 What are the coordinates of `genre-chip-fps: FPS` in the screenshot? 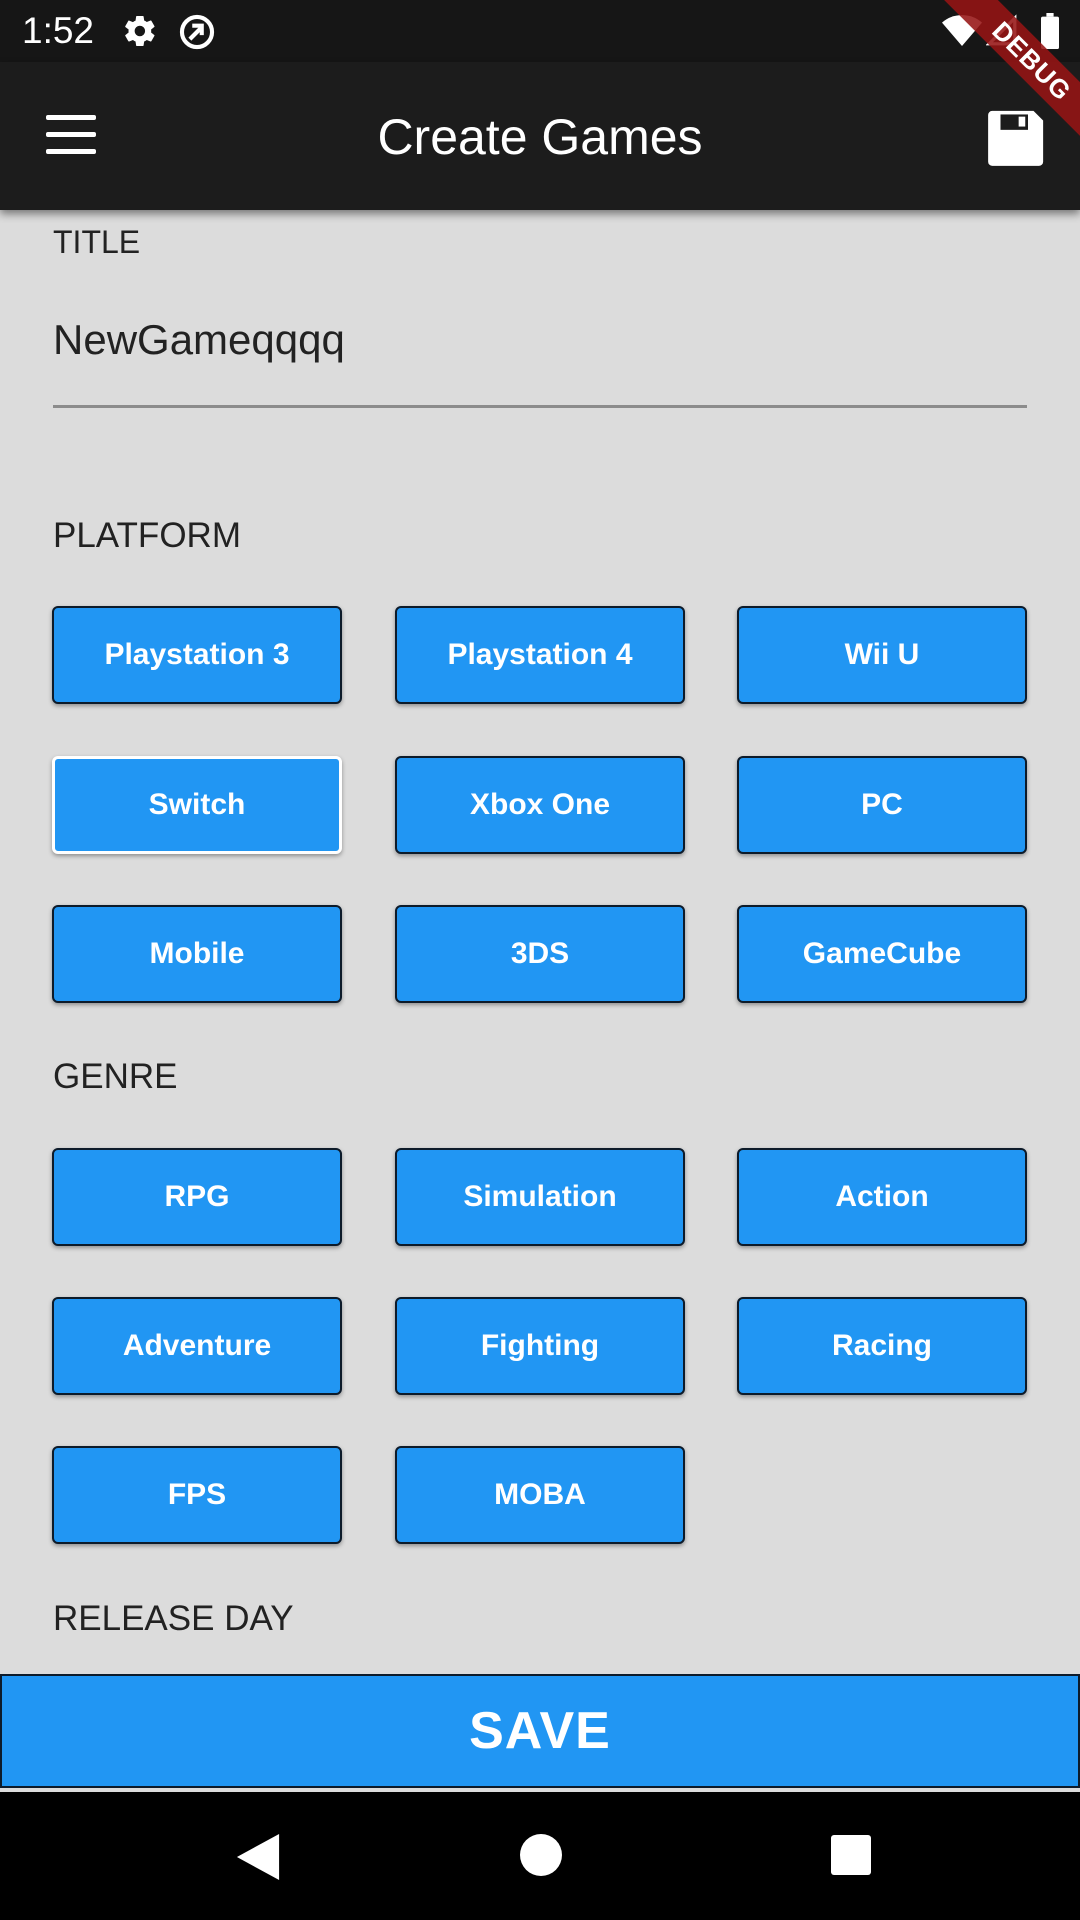 It's located at (197, 1495).